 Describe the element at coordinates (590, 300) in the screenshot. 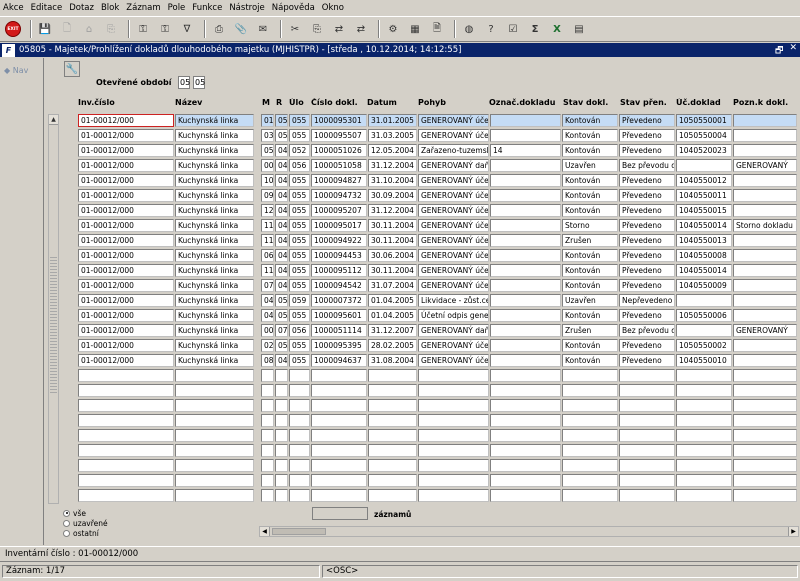

I see `cell-stav: Uzavřen` at that location.